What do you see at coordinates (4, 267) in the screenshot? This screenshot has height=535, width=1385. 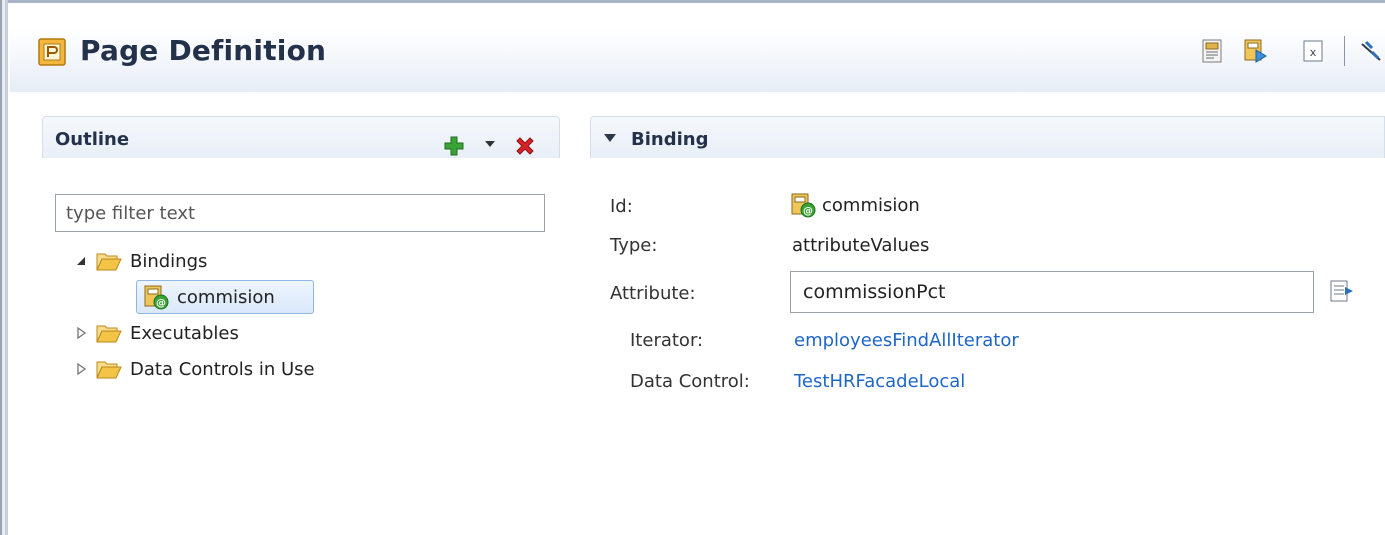 I see `window-left-border` at bounding box center [4, 267].